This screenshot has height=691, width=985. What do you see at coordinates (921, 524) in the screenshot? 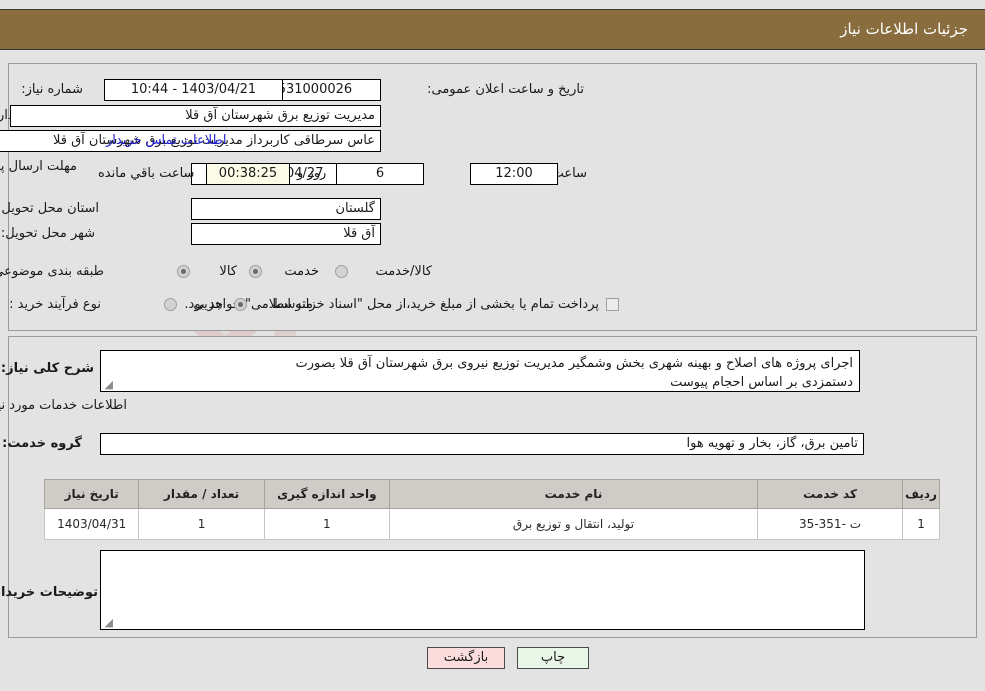
I see `cell-row: 1` at bounding box center [921, 524].